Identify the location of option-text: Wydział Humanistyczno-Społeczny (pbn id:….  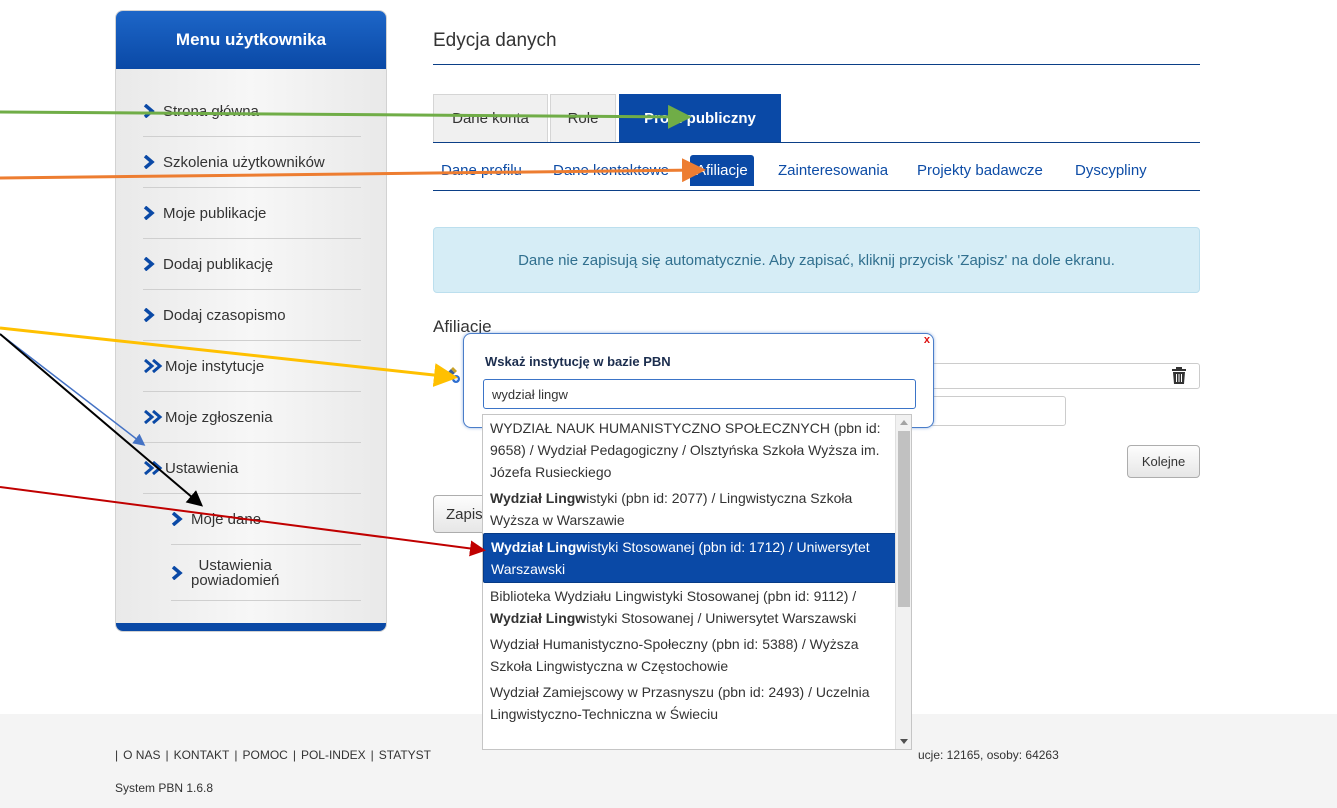
(674, 655).